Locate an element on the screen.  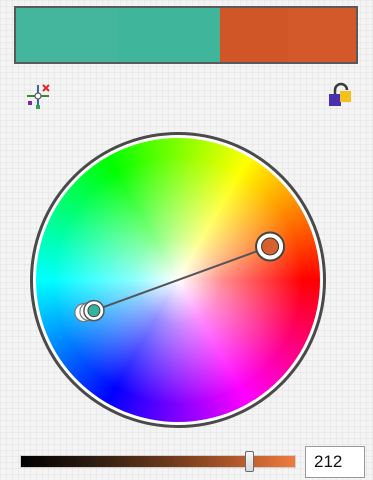
harmony-rule-icon is located at coordinates (38, 96).